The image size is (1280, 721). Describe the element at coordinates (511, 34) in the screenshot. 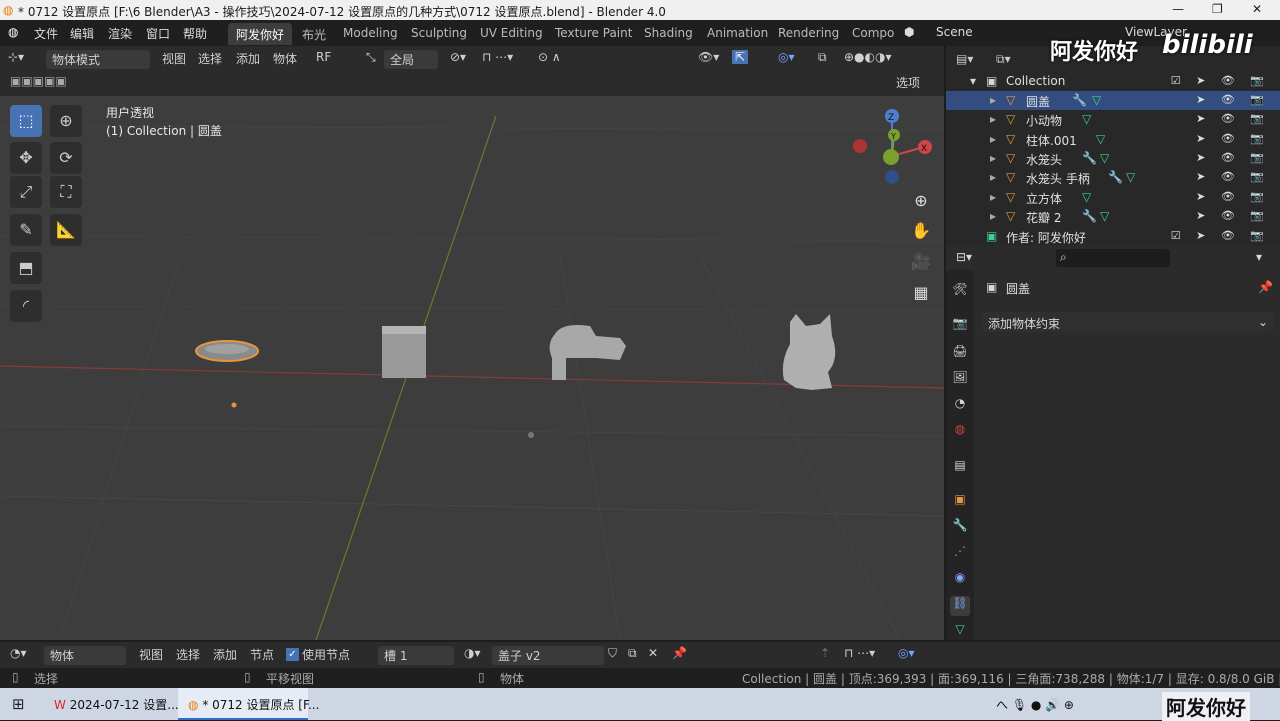

I see `workspace-tab-uv: UV Editing` at that location.